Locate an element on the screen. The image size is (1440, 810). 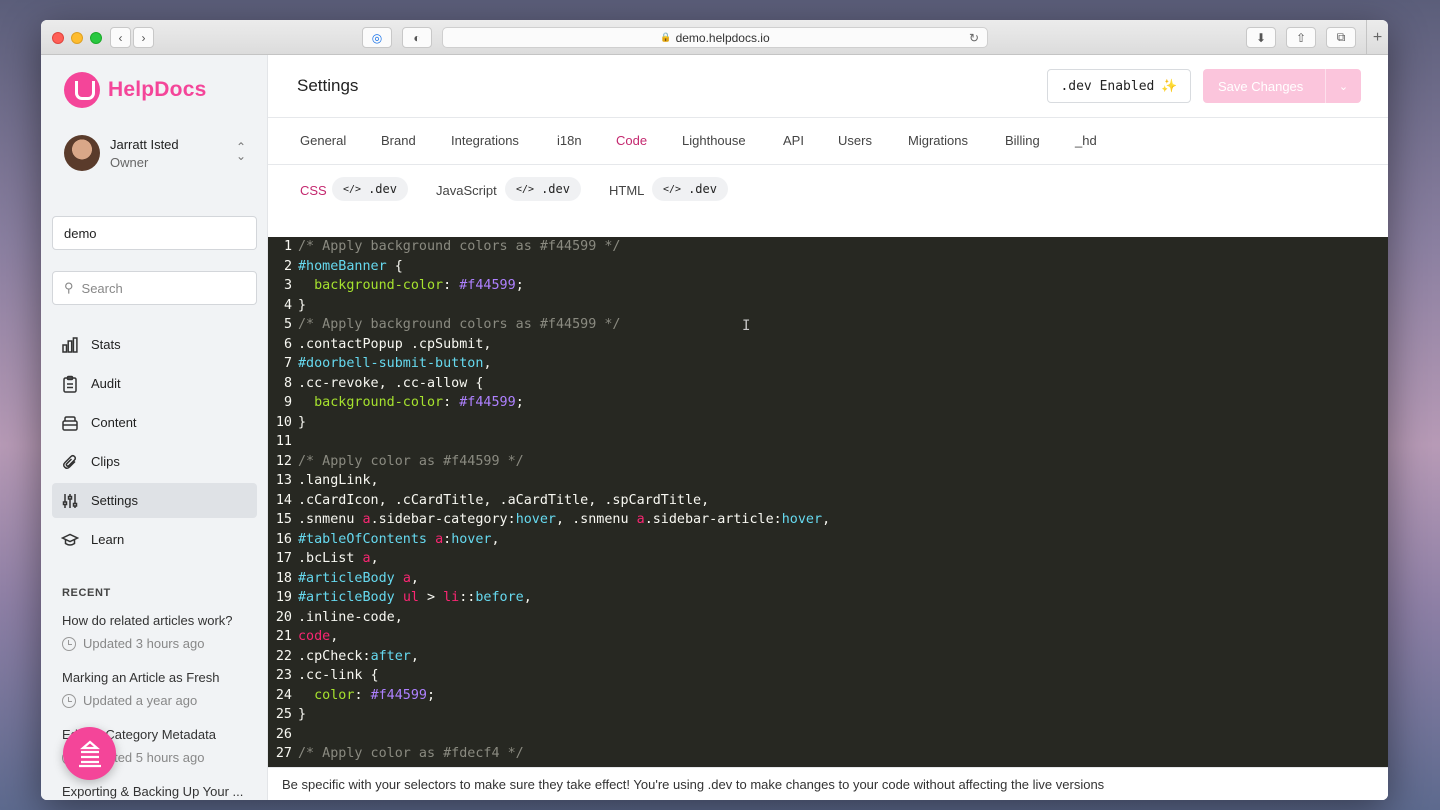
code-text: : is located at coordinates (447, 539).